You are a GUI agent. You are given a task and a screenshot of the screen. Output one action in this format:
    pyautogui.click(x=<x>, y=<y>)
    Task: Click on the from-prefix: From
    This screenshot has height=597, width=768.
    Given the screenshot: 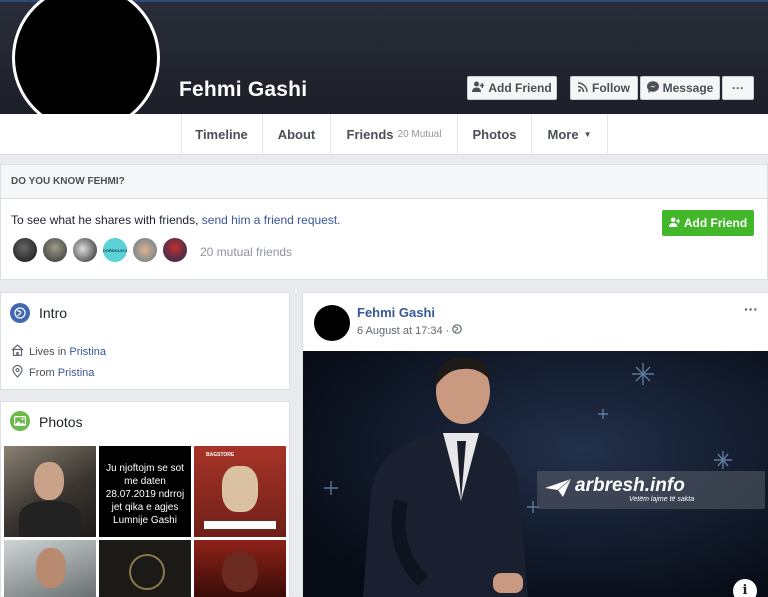 What is the action you would take?
    pyautogui.click(x=43, y=373)
    